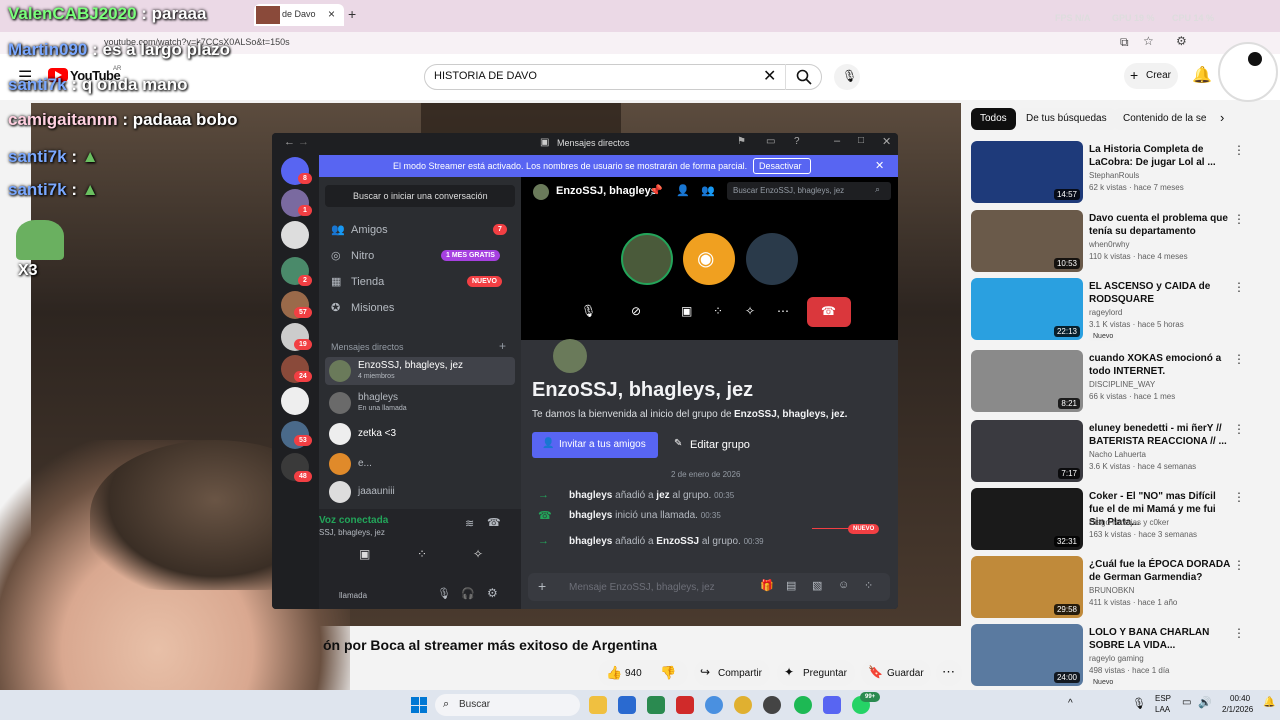 The height and width of the screenshot is (720, 1280). What do you see at coordinates (420, 403) in the screenshot?
I see `dm-item: bhagleys En una llamada` at bounding box center [420, 403].